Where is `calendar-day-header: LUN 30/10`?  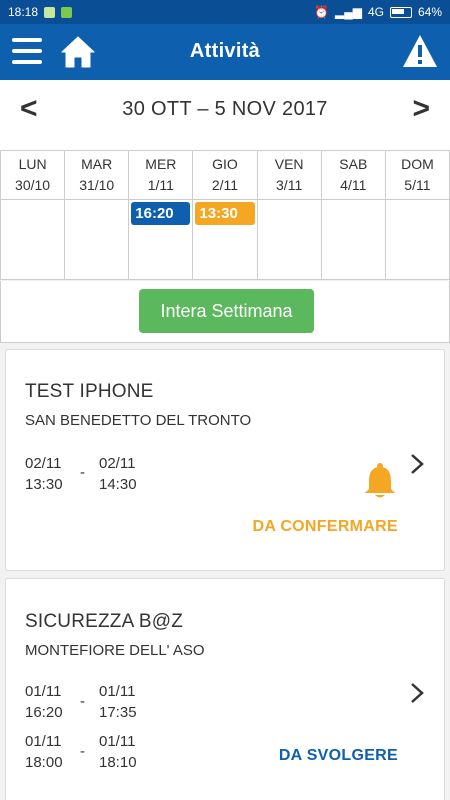 calendar-day-header: LUN 30/10 is located at coordinates (33, 175).